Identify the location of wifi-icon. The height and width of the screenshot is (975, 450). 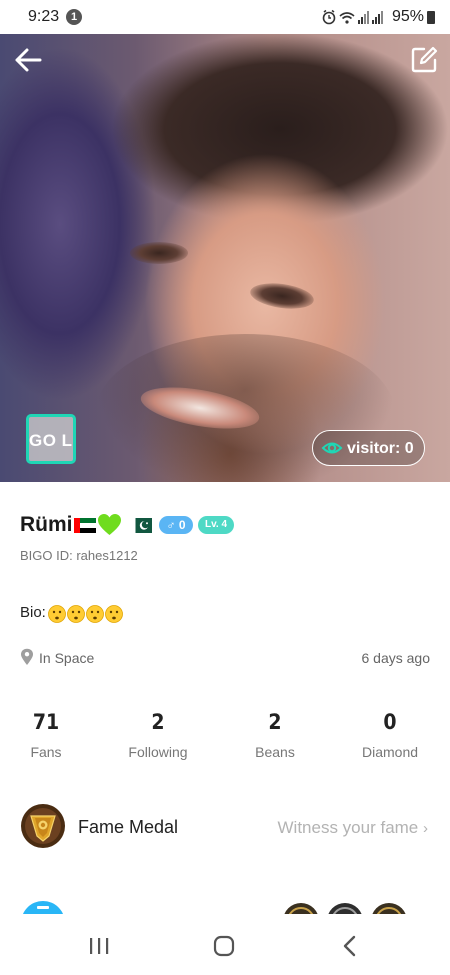
(347, 18).